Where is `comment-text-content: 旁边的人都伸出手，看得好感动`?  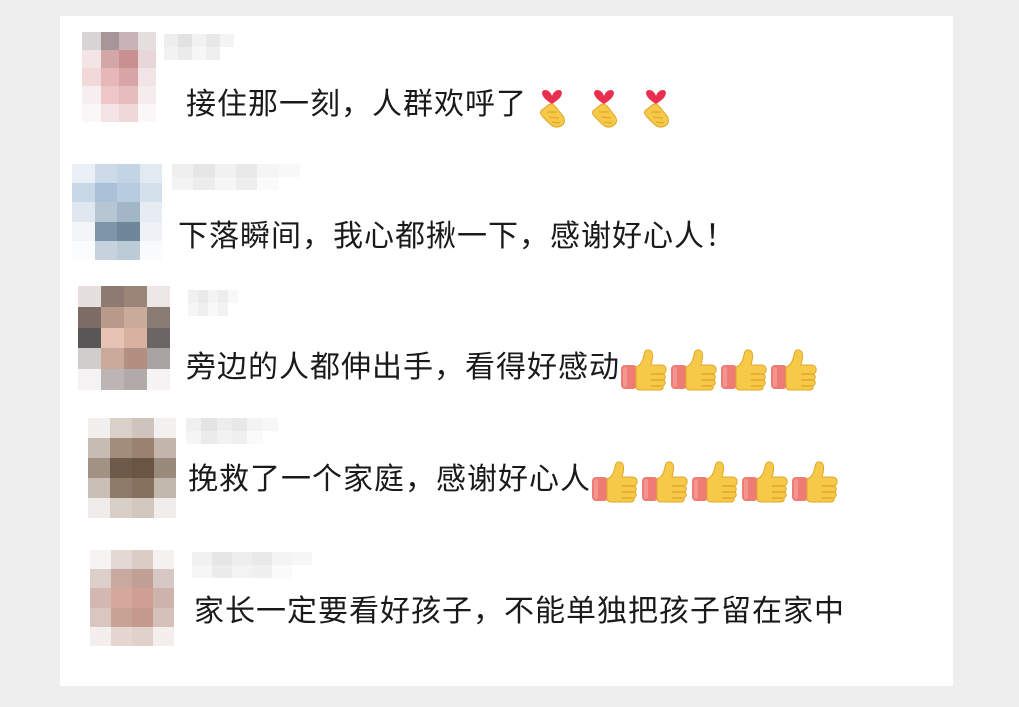 comment-text-content: 旁边的人都伸出手，看得好感动 is located at coordinates (403, 367).